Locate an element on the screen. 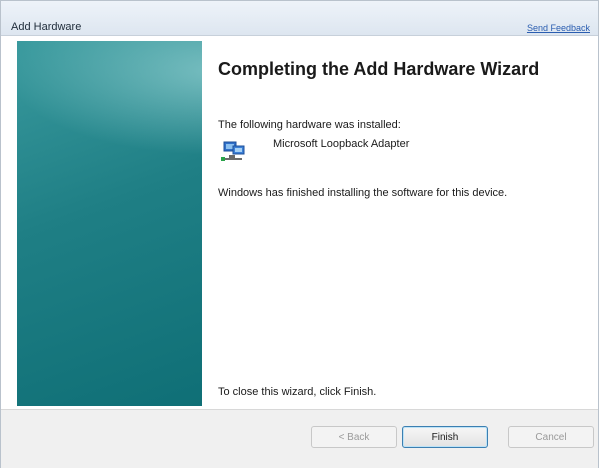  installed-hardware-label: The following hardware was installed: is located at coordinates (309, 125).